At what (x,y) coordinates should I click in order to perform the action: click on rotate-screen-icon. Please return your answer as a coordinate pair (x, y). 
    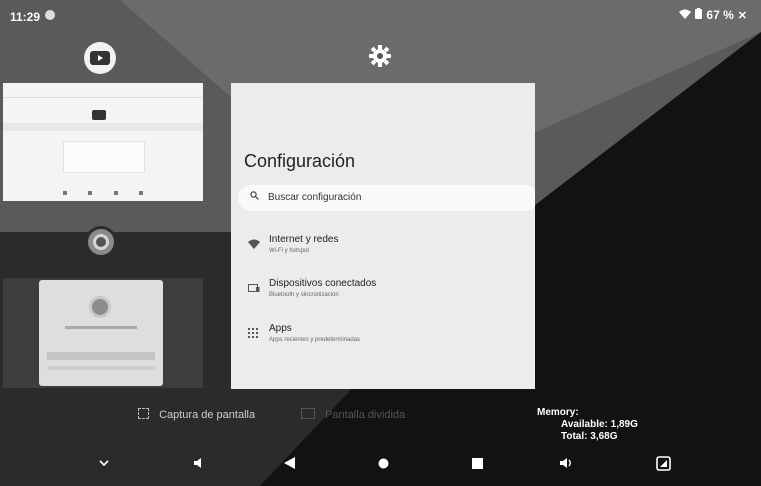
    Looking at the image, I should click on (663, 463).